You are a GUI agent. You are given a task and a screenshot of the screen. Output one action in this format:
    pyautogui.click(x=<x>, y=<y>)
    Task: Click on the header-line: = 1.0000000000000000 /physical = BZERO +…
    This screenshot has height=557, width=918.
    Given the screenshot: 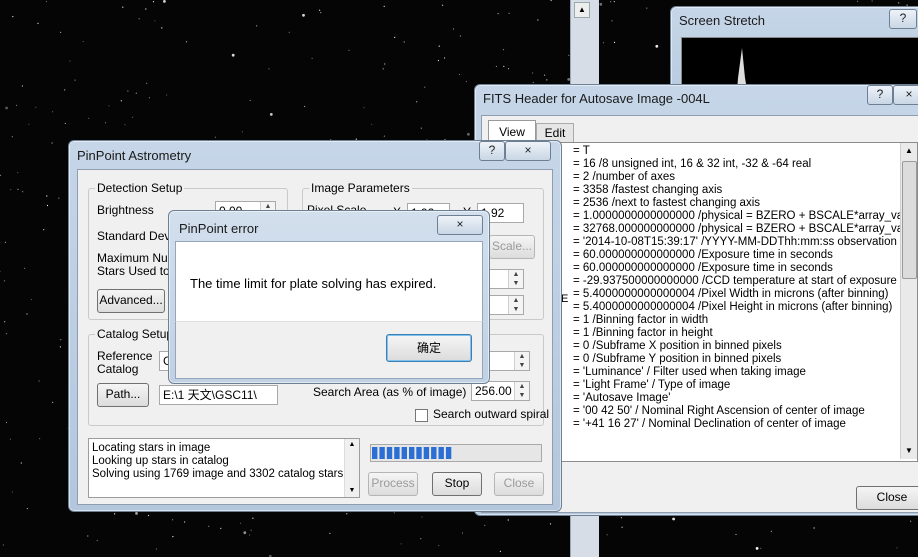 What is the action you would take?
    pyautogui.click(x=745, y=216)
    